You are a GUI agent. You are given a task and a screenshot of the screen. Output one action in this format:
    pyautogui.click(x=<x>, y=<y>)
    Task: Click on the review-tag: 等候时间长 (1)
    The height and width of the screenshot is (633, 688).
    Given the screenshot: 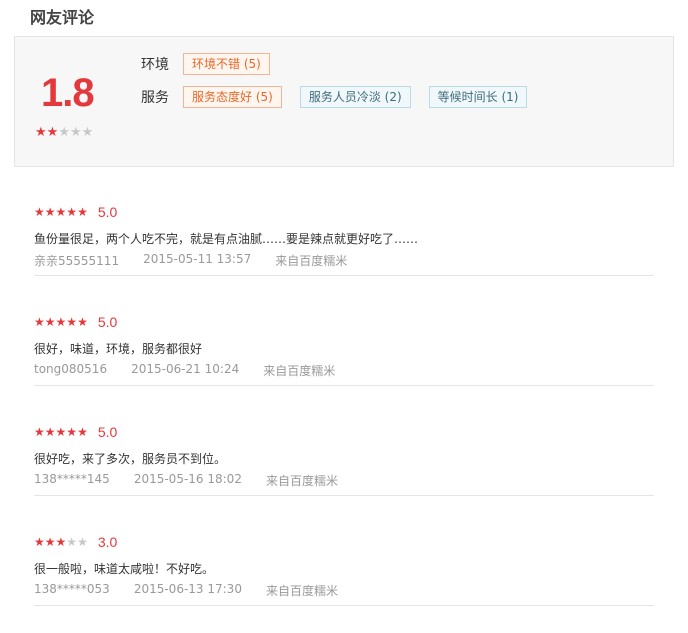 What is the action you would take?
    pyautogui.click(x=478, y=97)
    